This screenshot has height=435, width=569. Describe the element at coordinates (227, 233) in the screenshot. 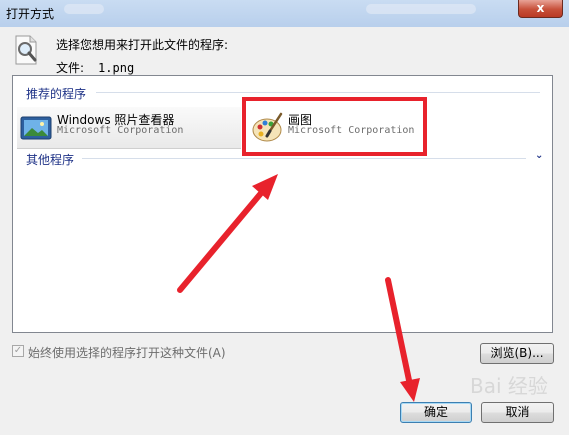

I see `annotation-arrow-left` at that location.